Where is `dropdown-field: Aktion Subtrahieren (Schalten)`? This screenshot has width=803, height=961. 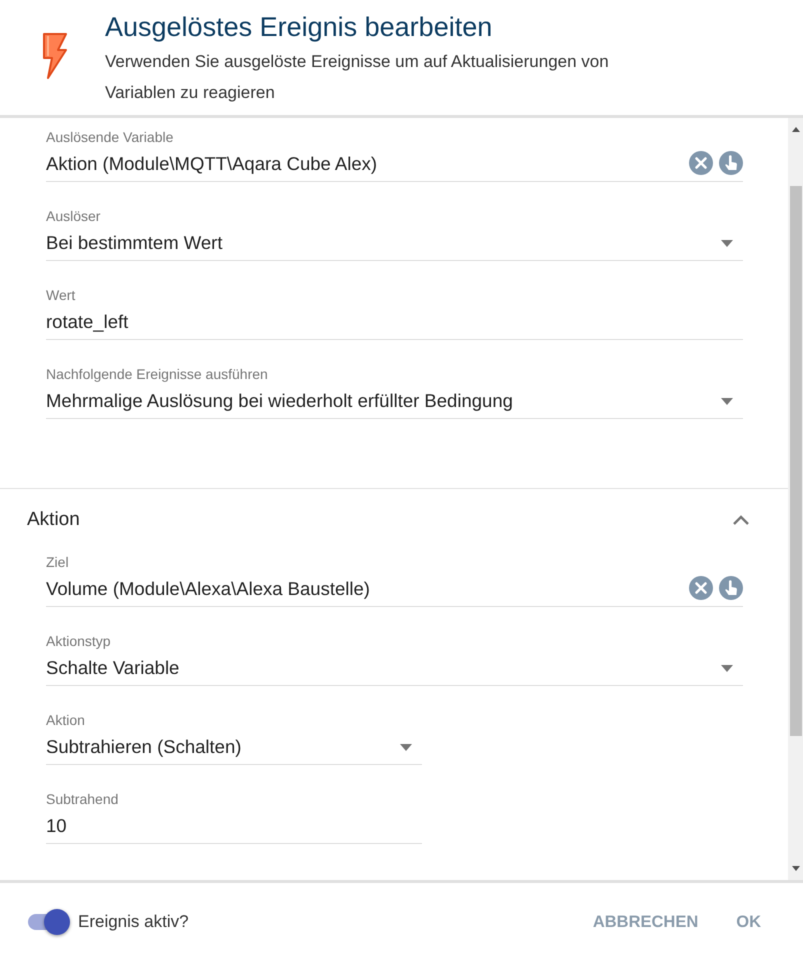
dropdown-field: Aktion Subtrahieren (Schalten) is located at coordinates (234, 737).